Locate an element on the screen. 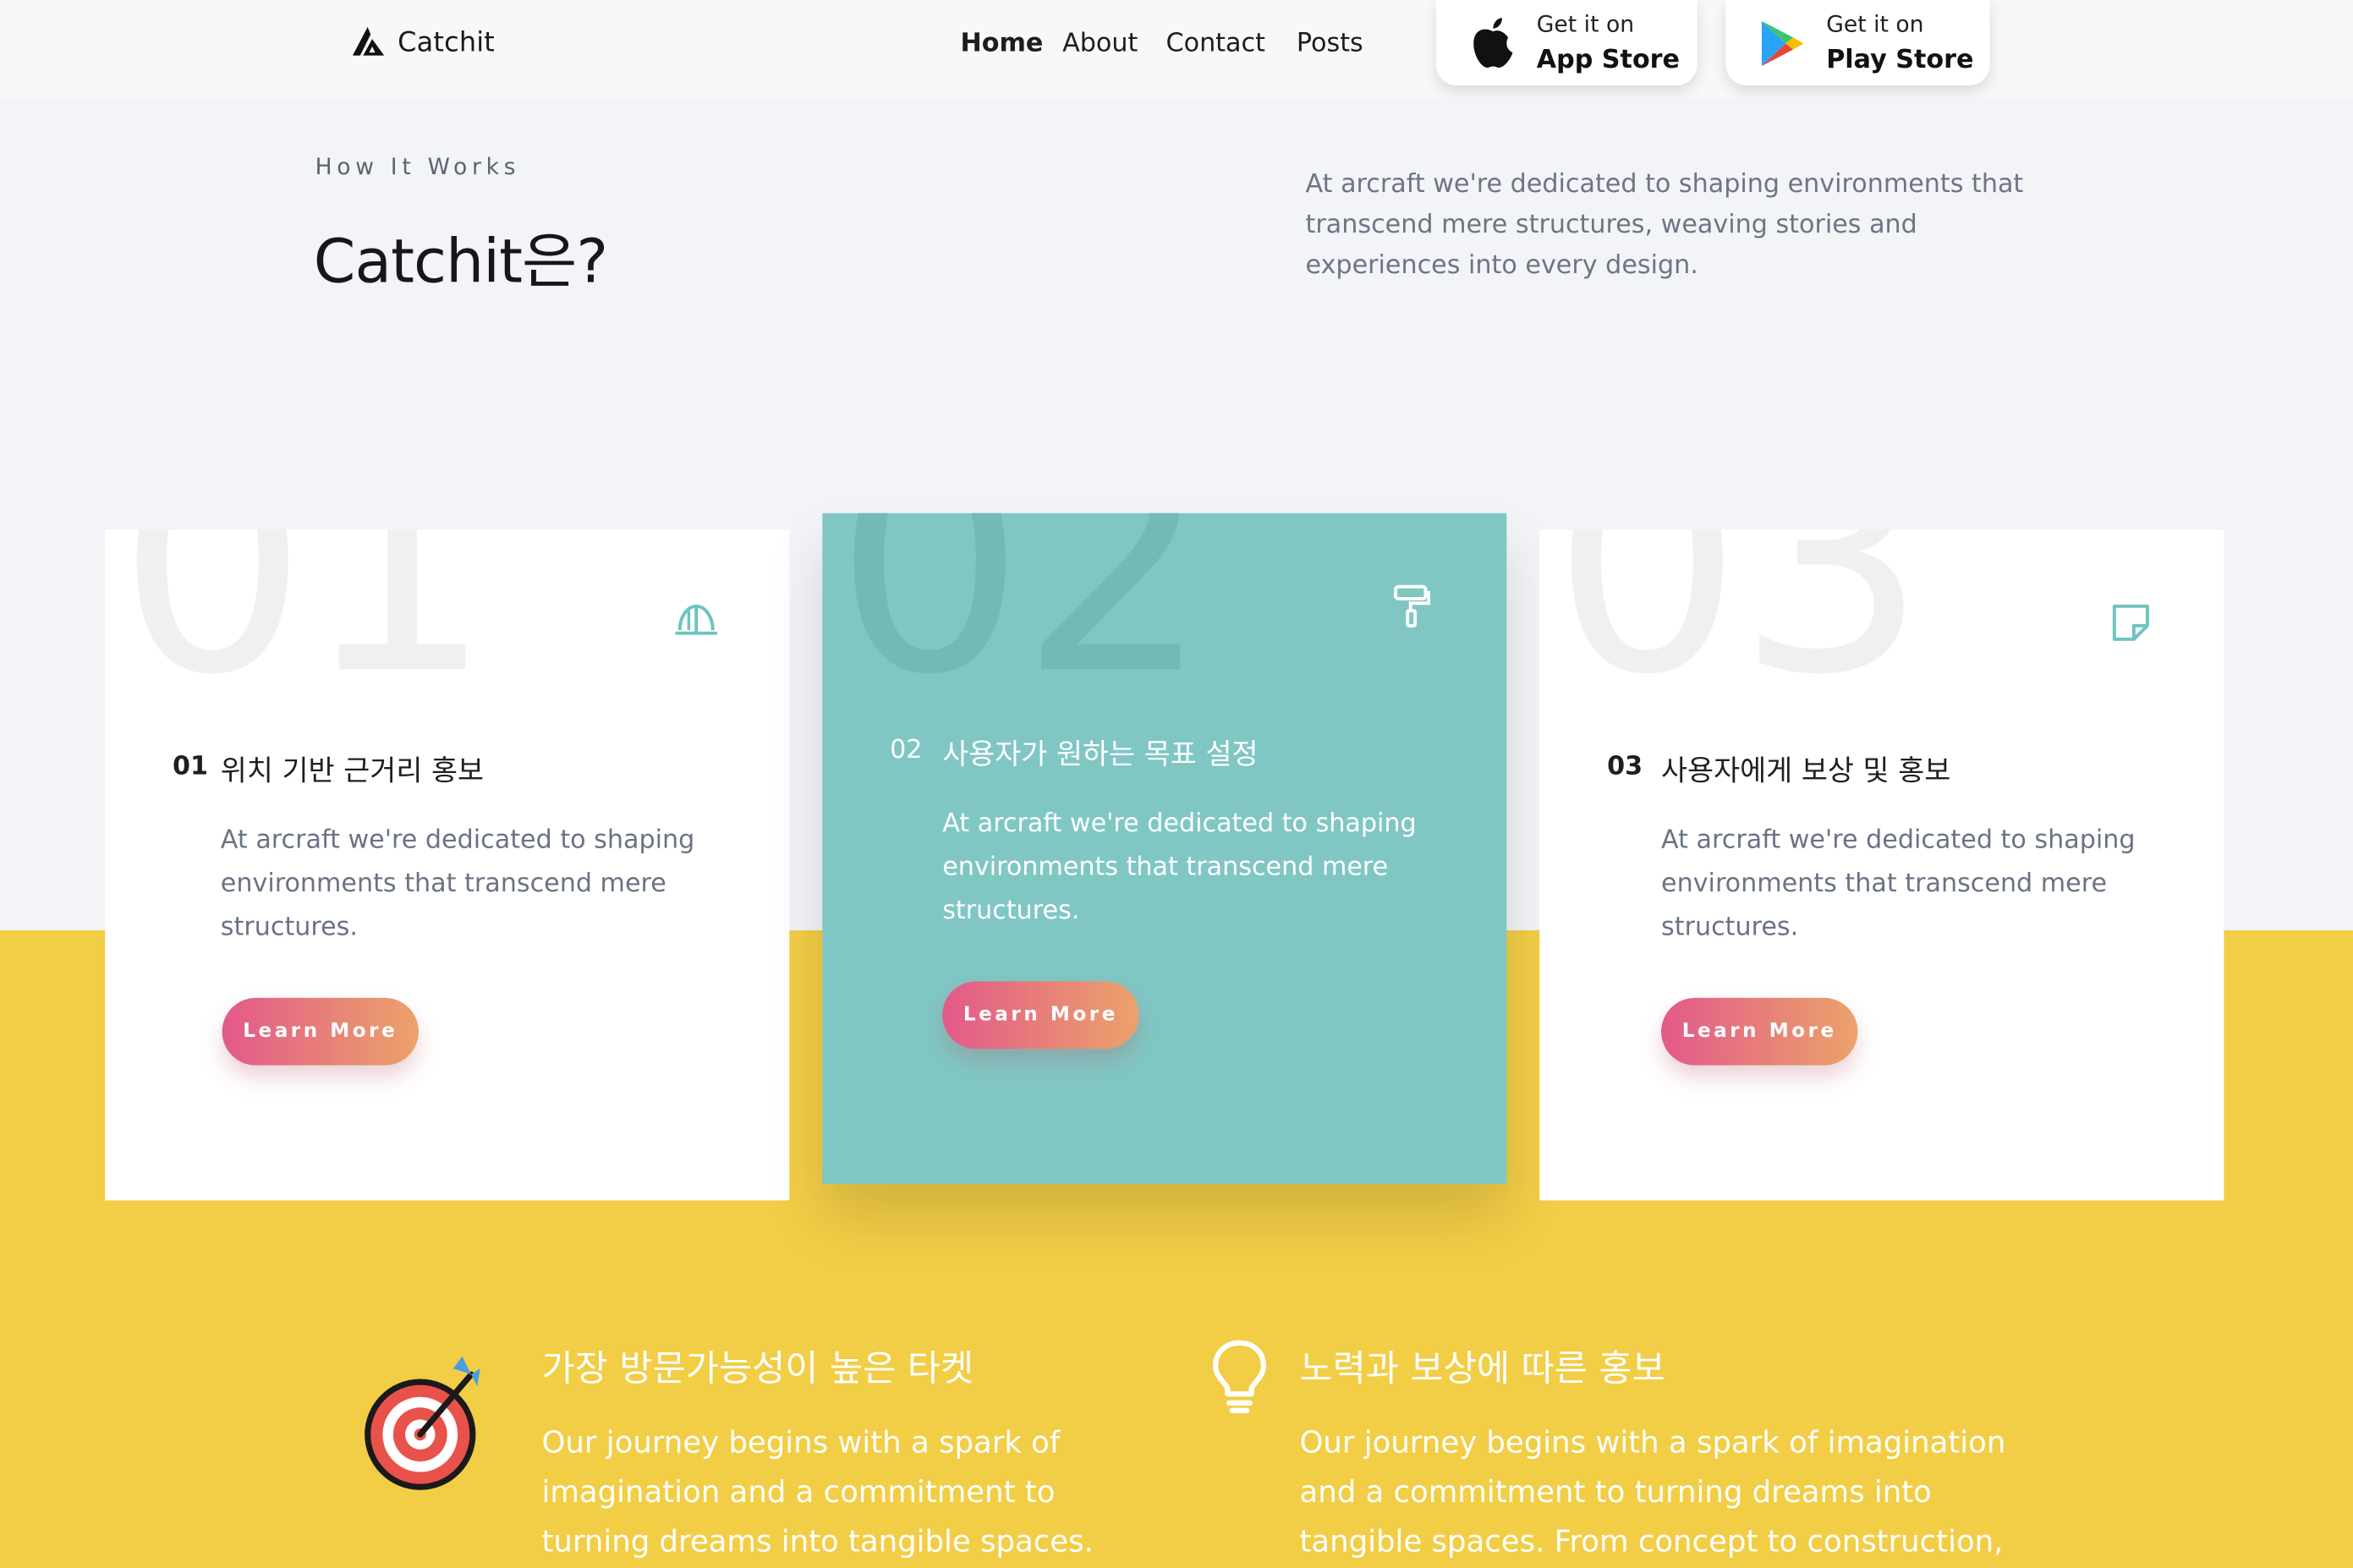 Image resolution: width=2353 pixels, height=1568 pixels. nav-contact: Contact is located at coordinates (1216, 43).